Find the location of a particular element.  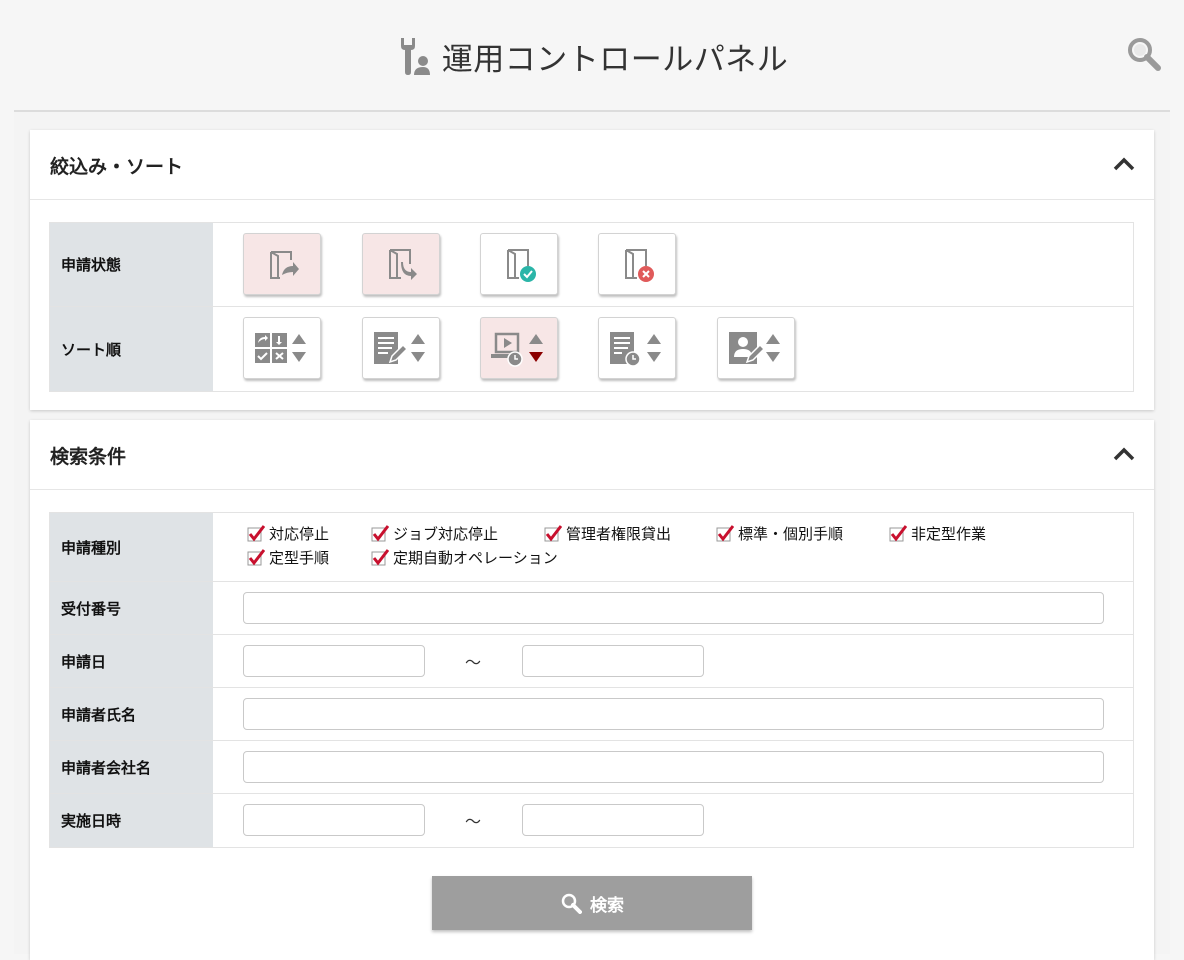

sort-applicant-edit-button is located at coordinates (756, 348).